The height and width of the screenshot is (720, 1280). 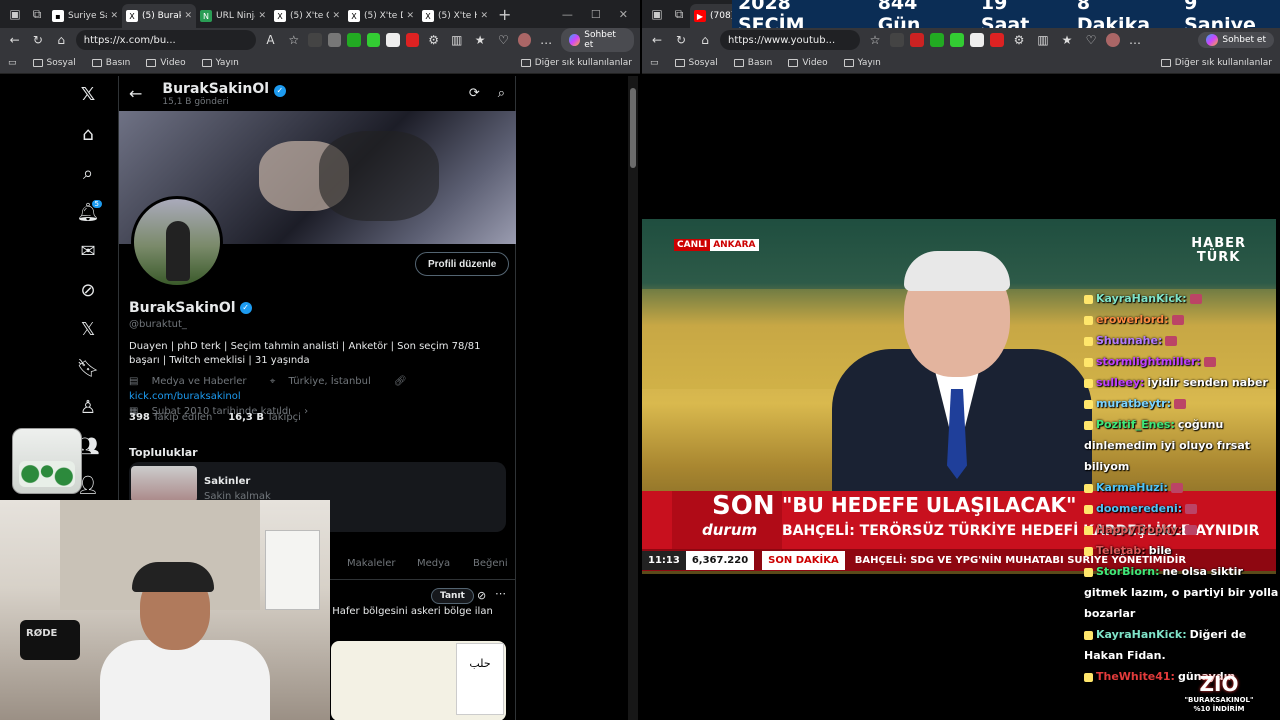 I want to click on x-premium-icon: 𝕏, so click(x=88, y=332).